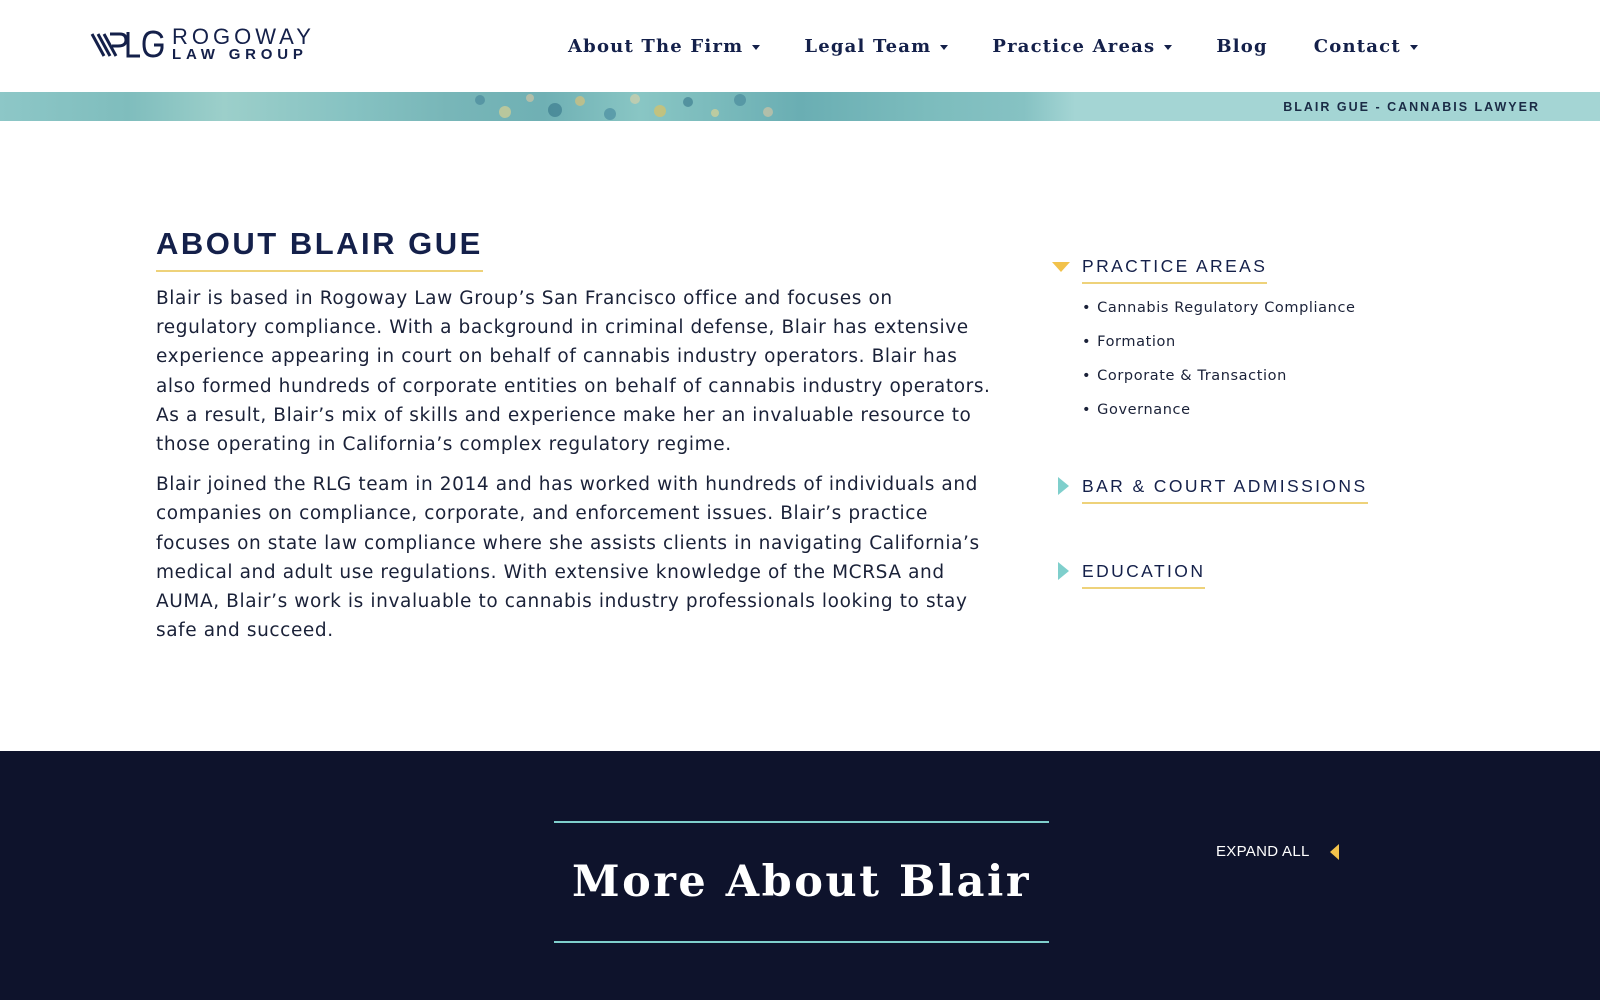 The image size is (1600, 1000). What do you see at coordinates (1357, 46) in the screenshot?
I see `nav-contact-label: Contact` at bounding box center [1357, 46].